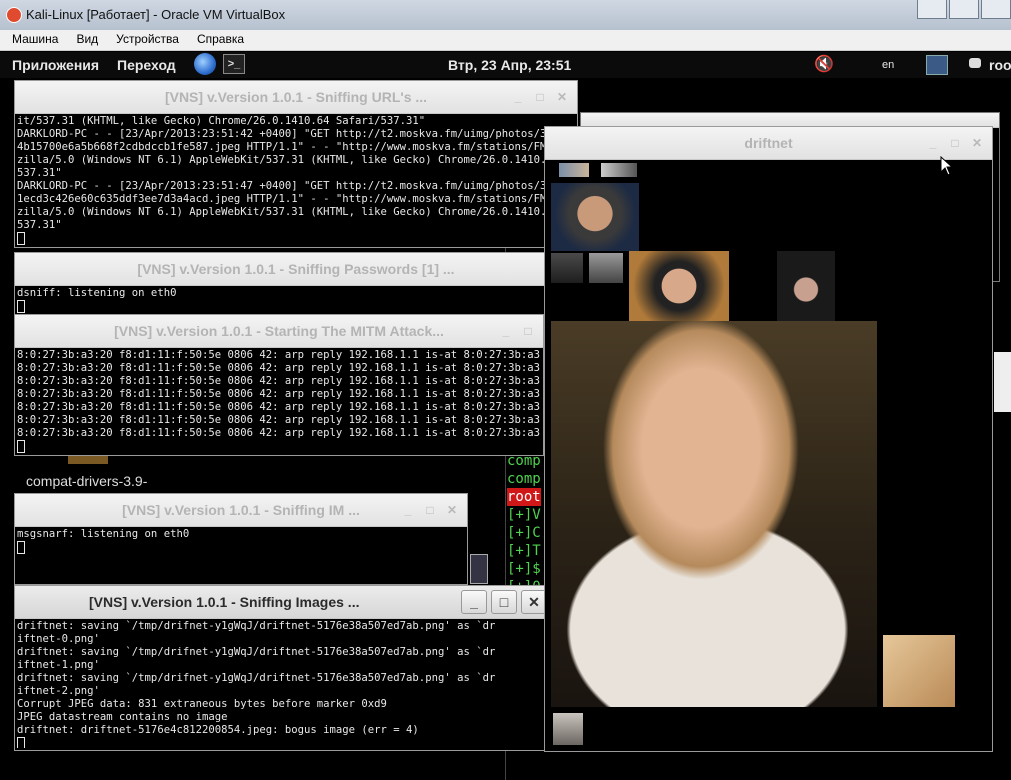 The width and height of the screenshot is (1011, 780). What do you see at coordinates (524, 569) in the screenshot?
I see `bg-frag-line-6: [+]$` at bounding box center [524, 569].